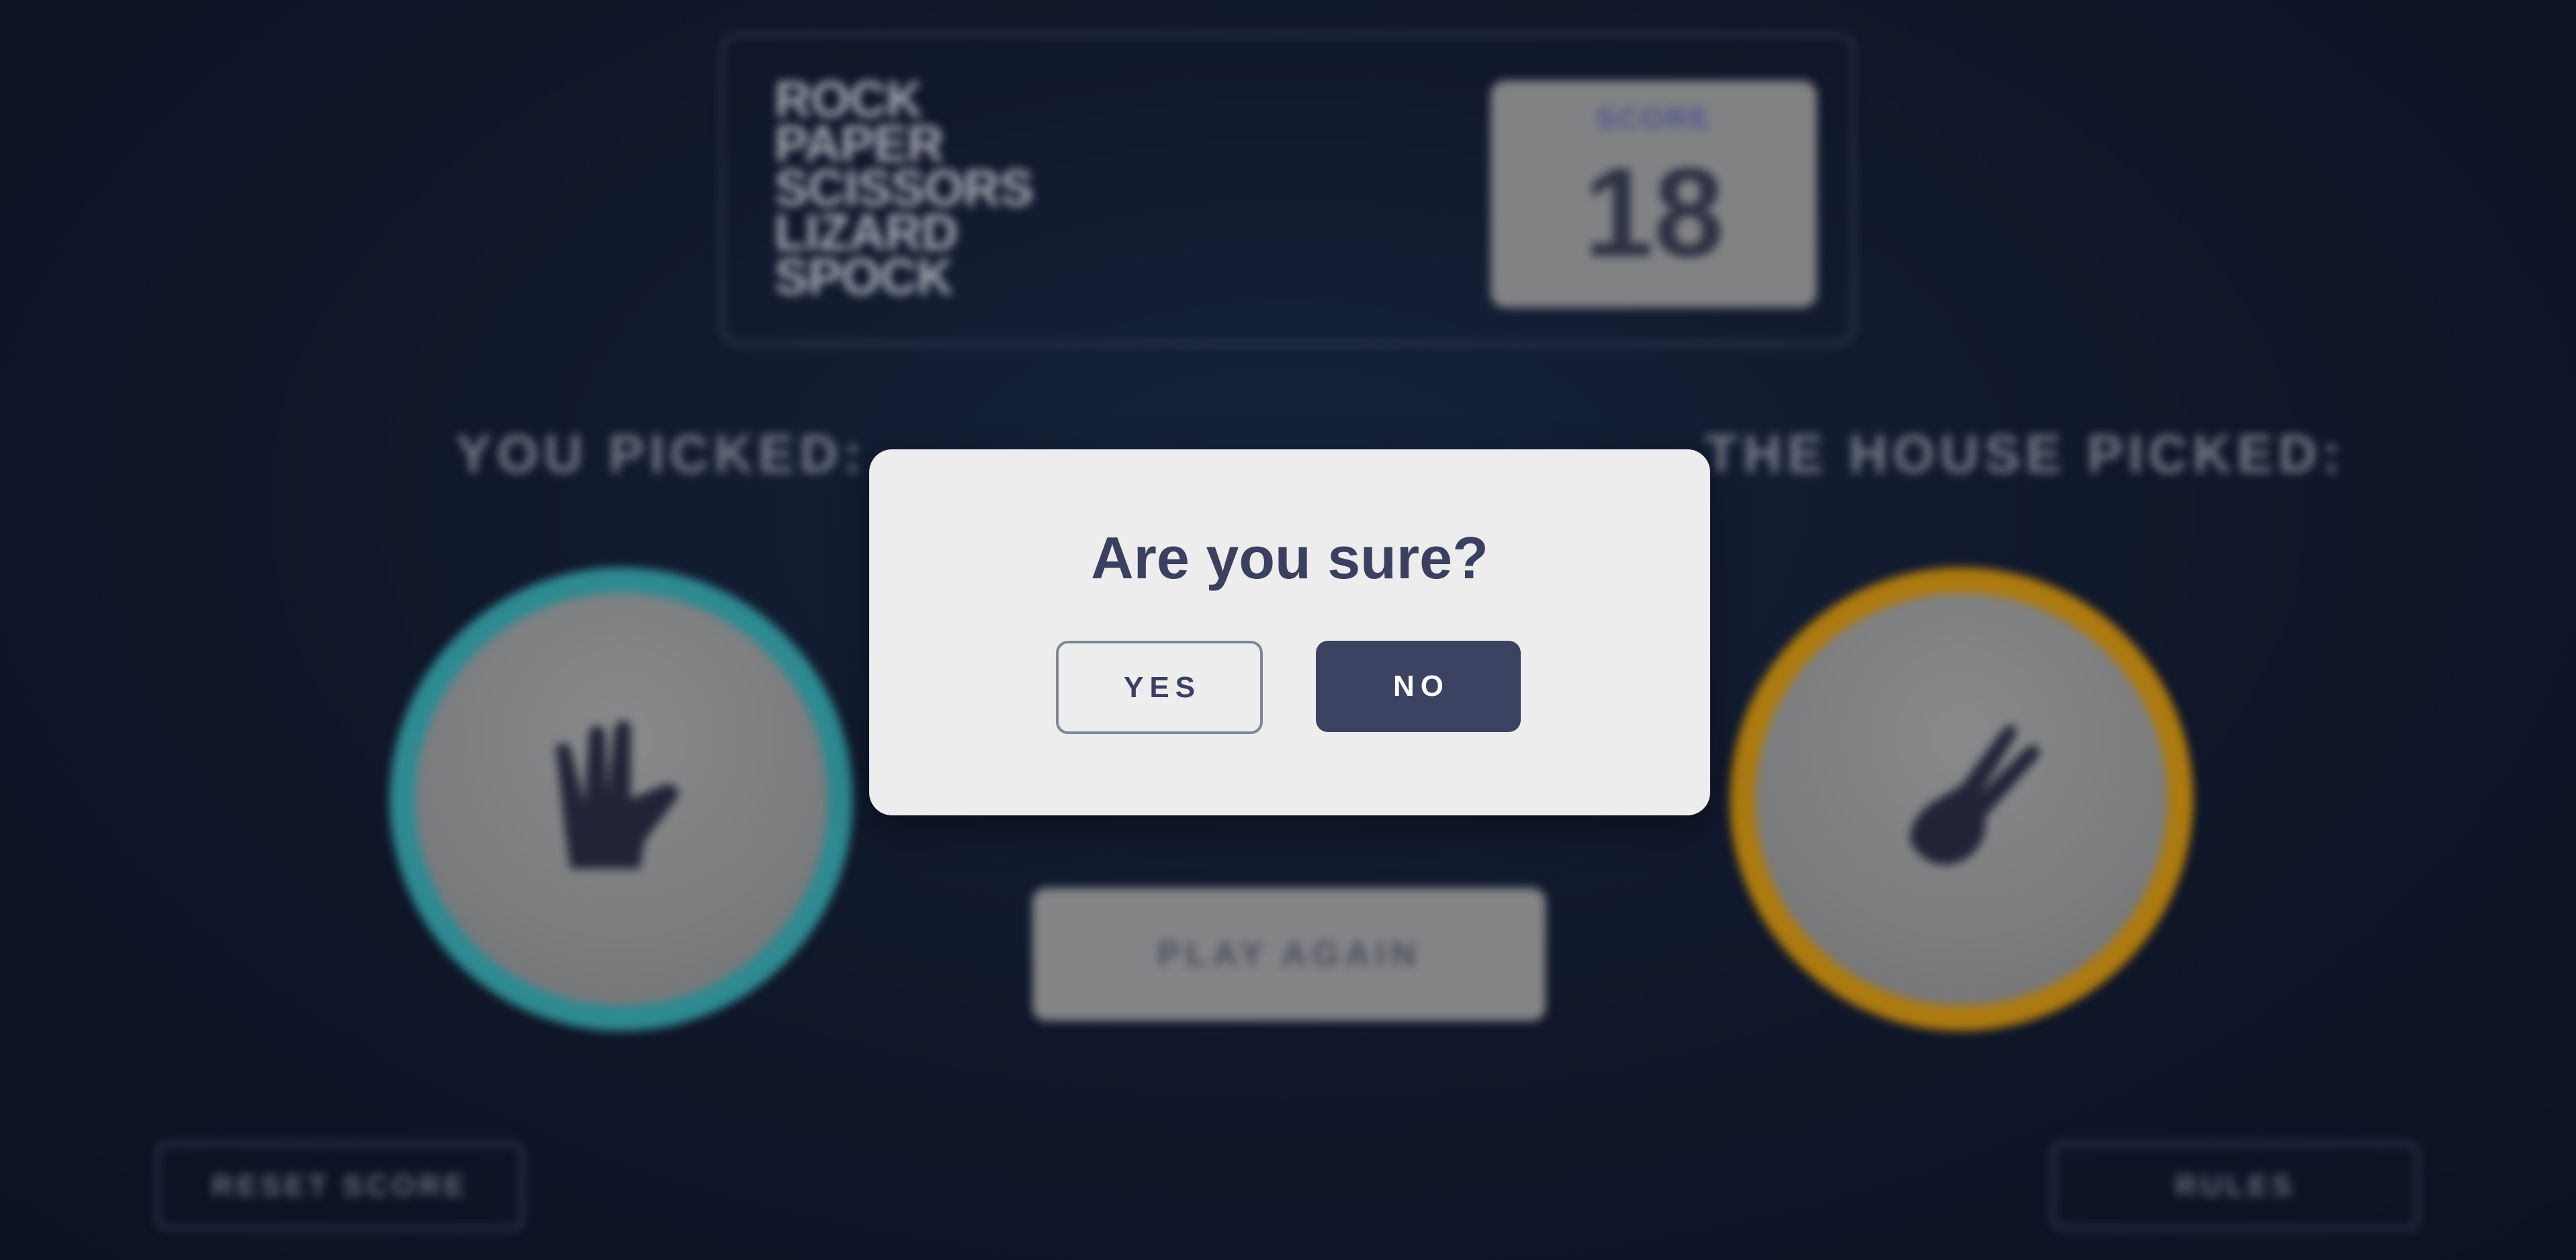 The image size is (2576, 1260). What do you see at coordinates (1419, 687) in the screenshot?
I see `no-button: NO` at bounding box center [1419, 687].